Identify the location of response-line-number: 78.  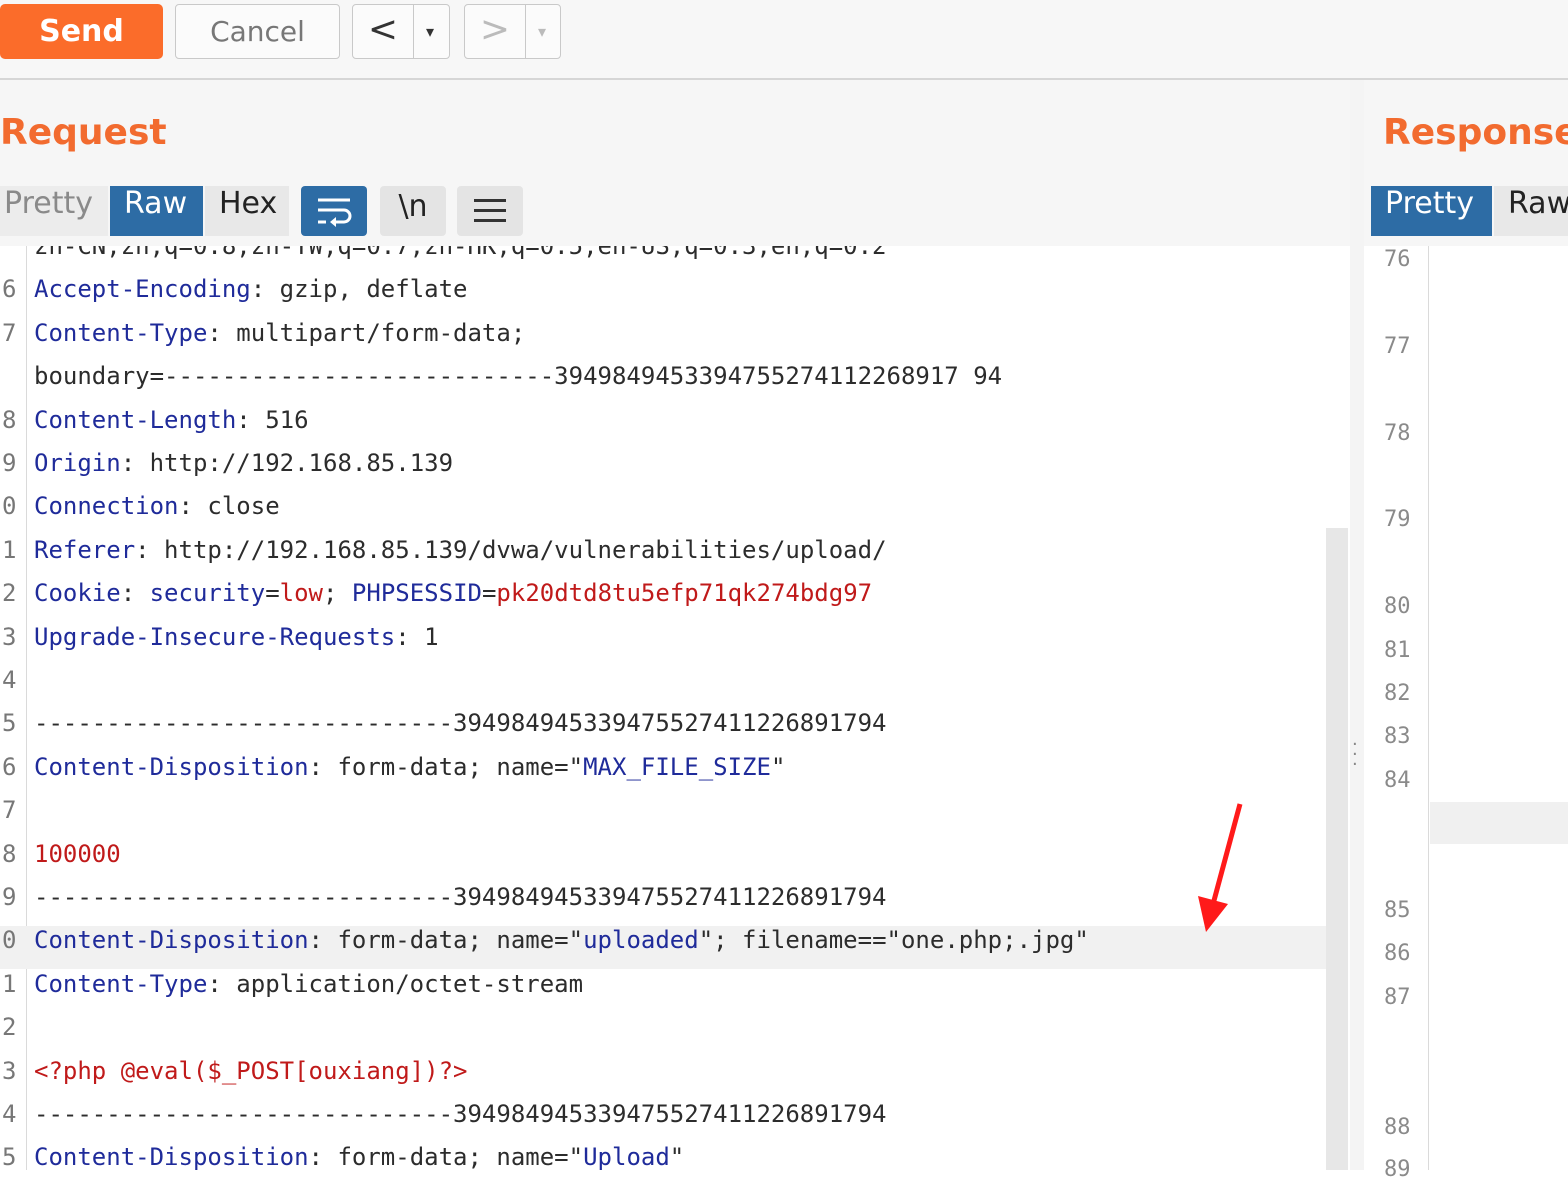
(1397, 433).